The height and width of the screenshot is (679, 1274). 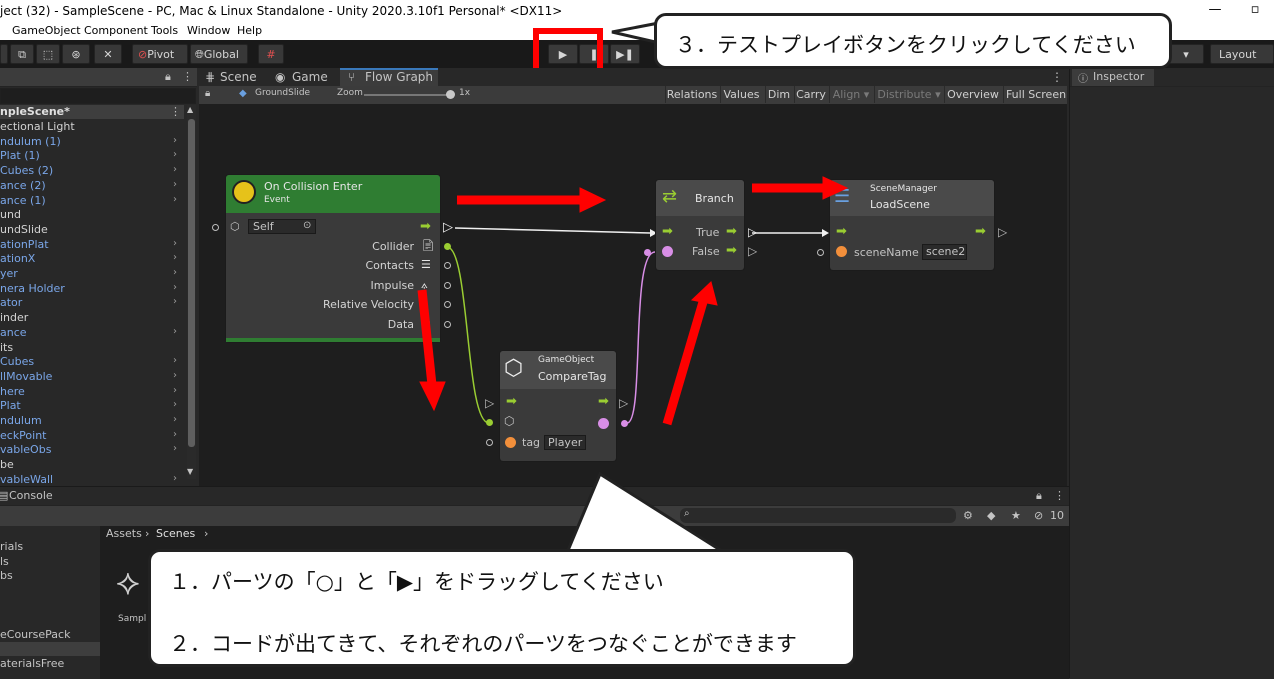 What do you see at coordinates (93, 230) in the screenshot?
I see `hierarchy-item: undSlide` at bounding box center [93, 230].